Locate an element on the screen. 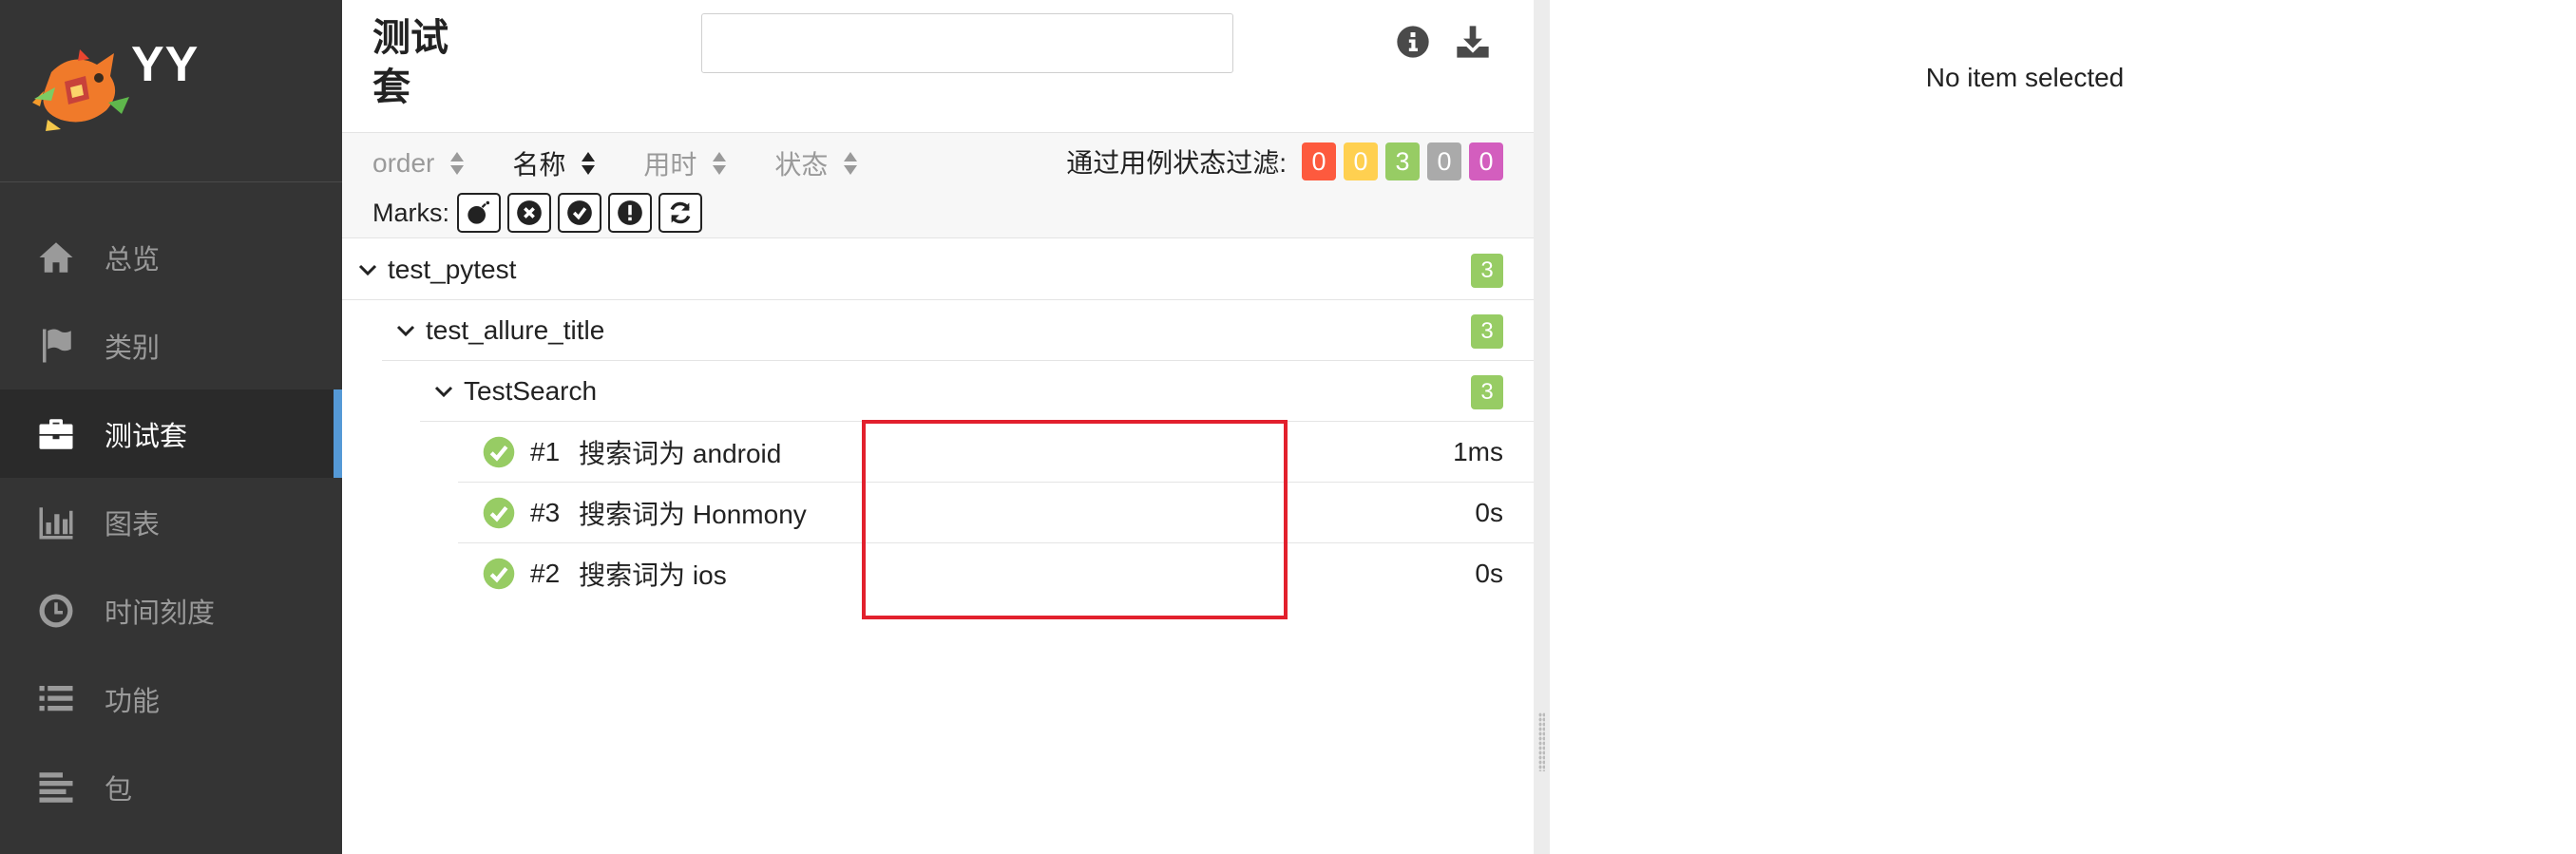 The image size is (2576, 854). sort-label: order is located at coordinates (403, 163).